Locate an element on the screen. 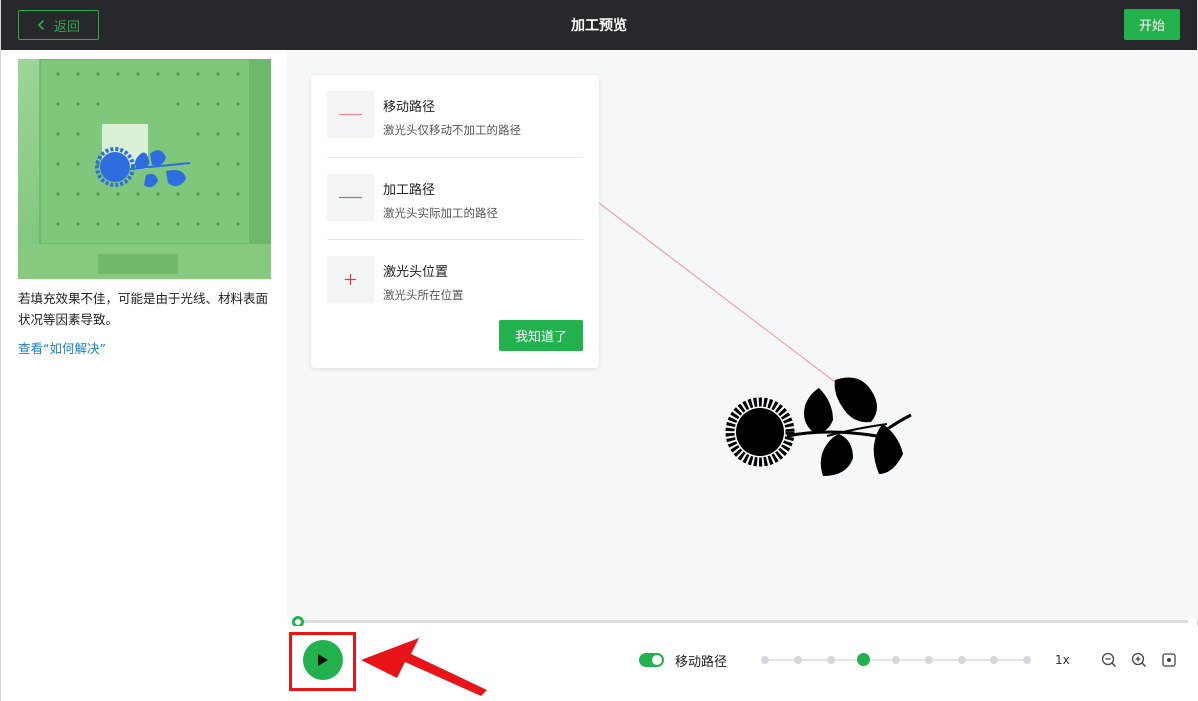  legend-item-process-path: 加工路径 激光头实际加工的路径 is located at coordinates (455, 198).